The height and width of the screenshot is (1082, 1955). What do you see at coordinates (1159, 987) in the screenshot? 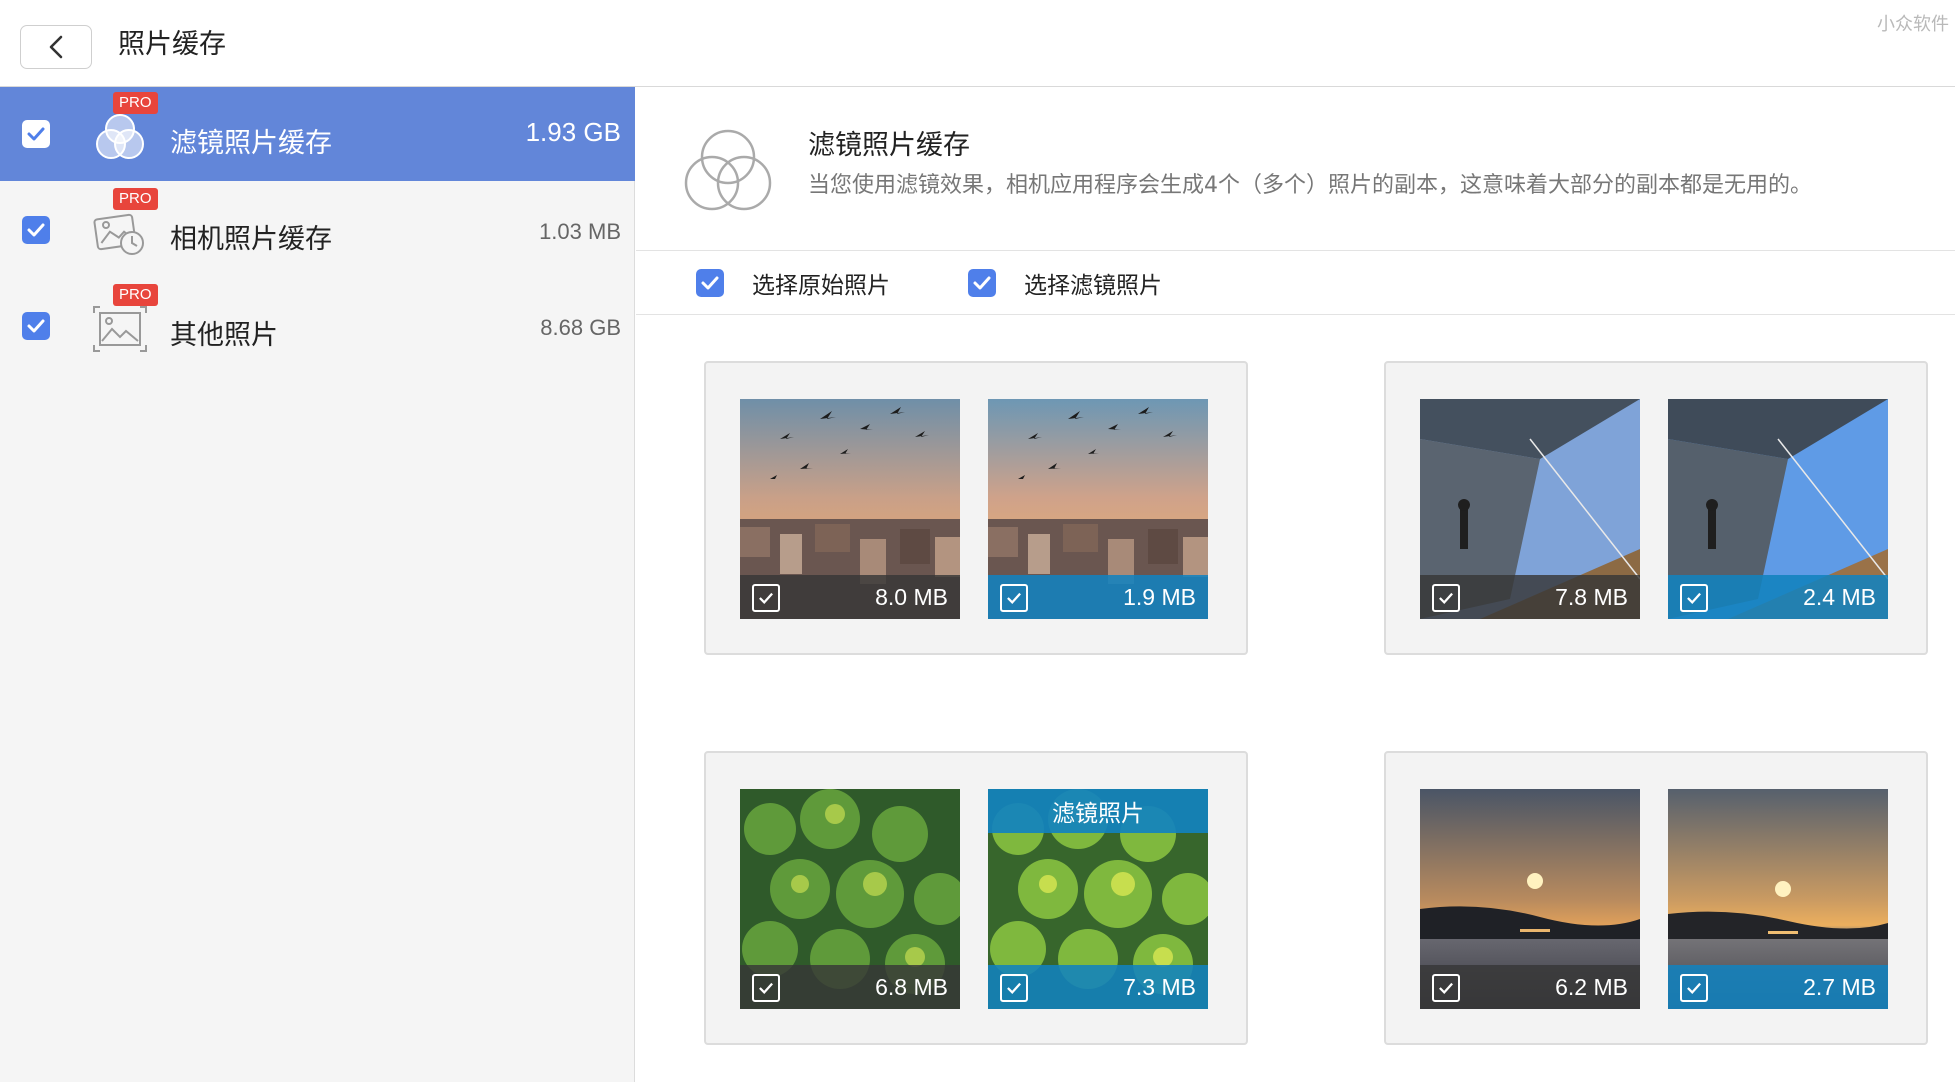
I see `photo-size: 7.3 MB` at bounding box center [1159, 987].